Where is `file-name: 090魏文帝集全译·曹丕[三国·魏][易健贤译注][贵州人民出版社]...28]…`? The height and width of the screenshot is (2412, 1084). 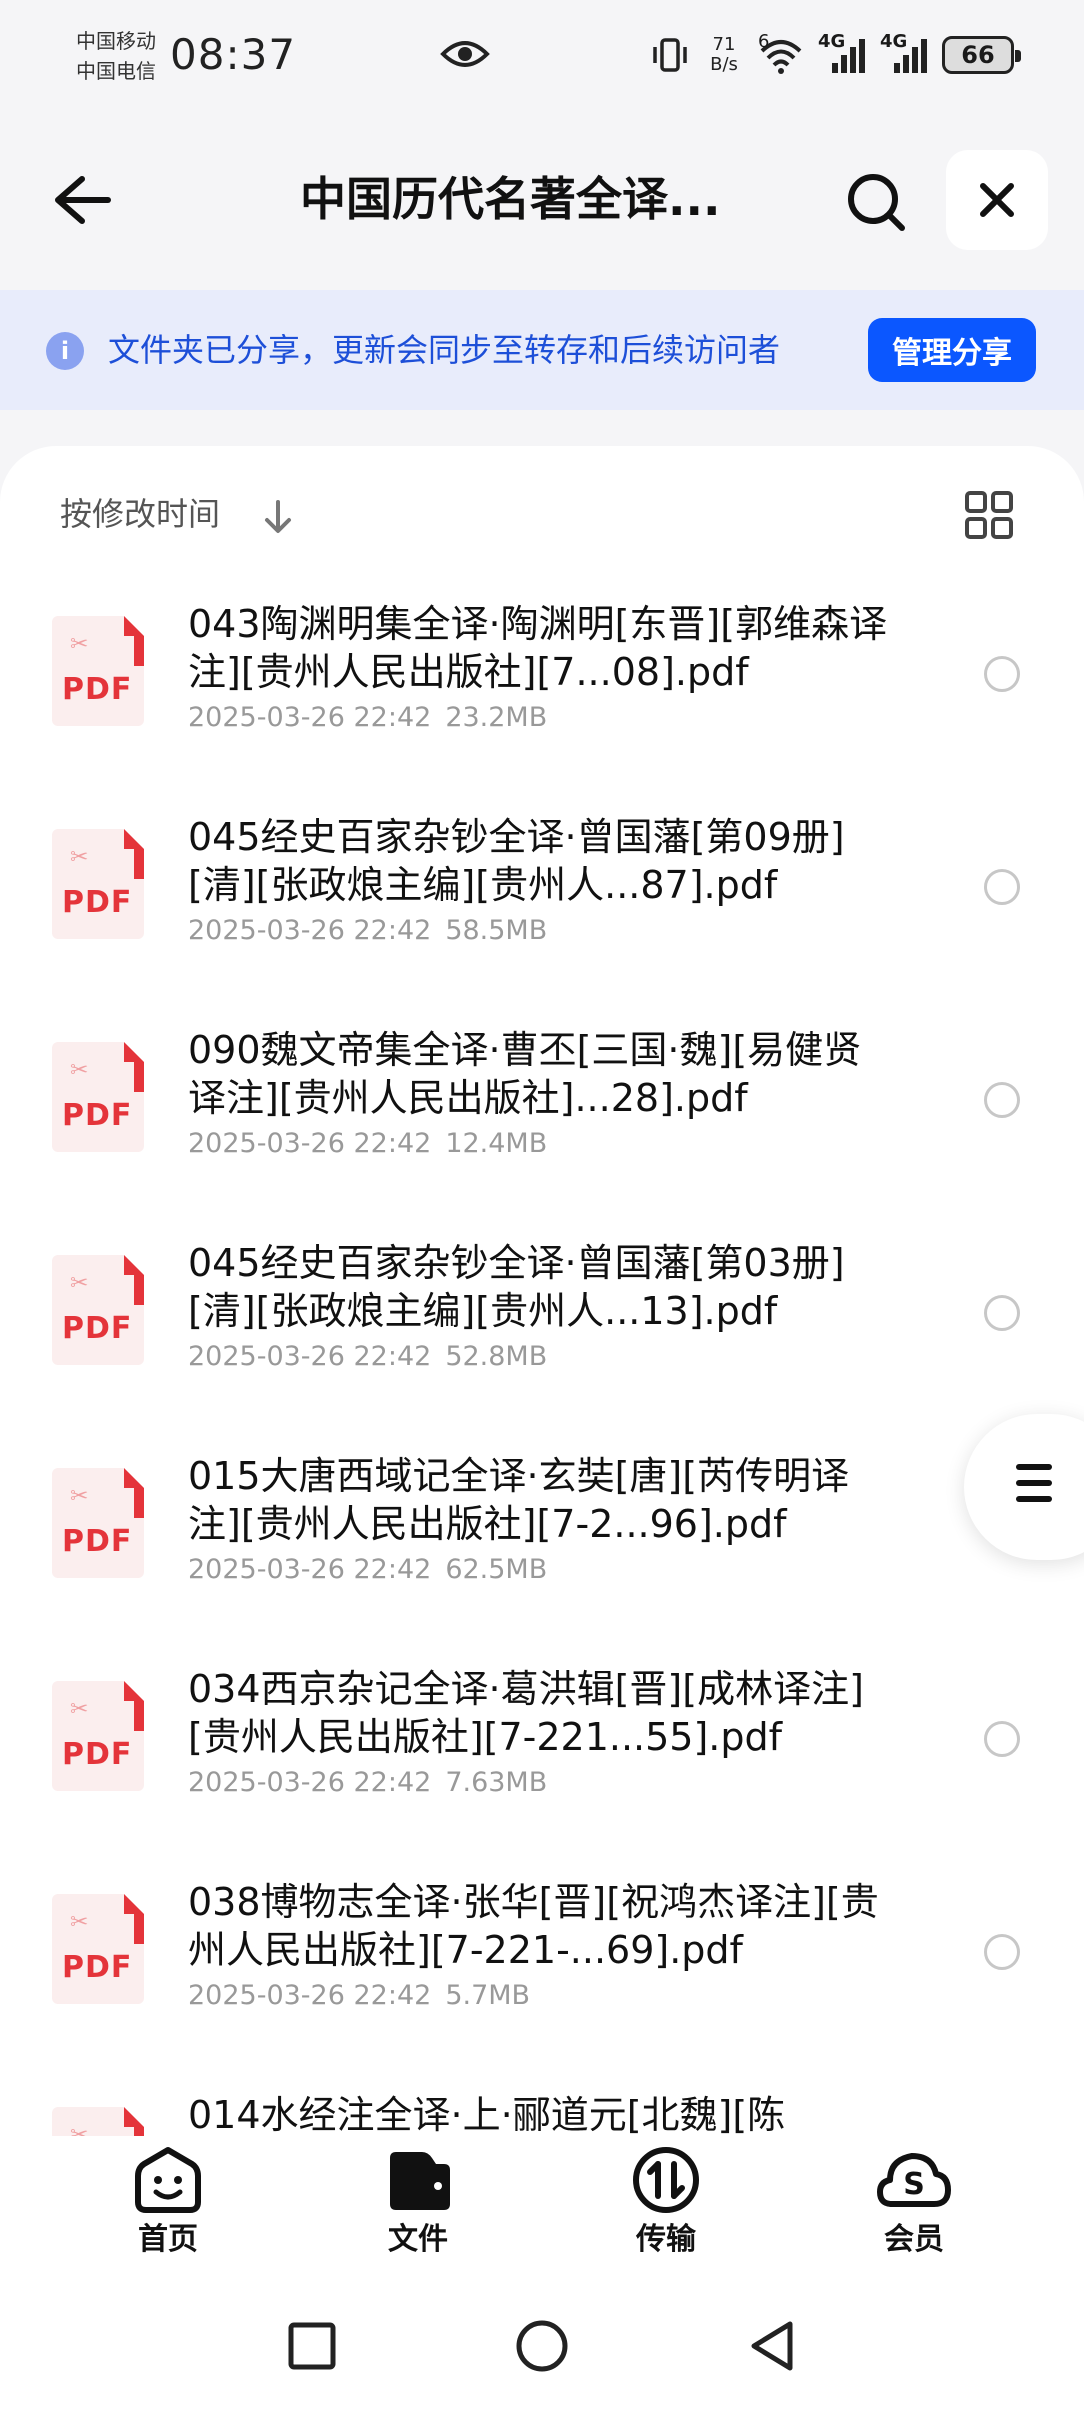
file-name: 090魏文帝集全译·曹丕[三国·魏][易健贤译注][贵州人民出版社]...28]… is located at coordinates (525, 1074).